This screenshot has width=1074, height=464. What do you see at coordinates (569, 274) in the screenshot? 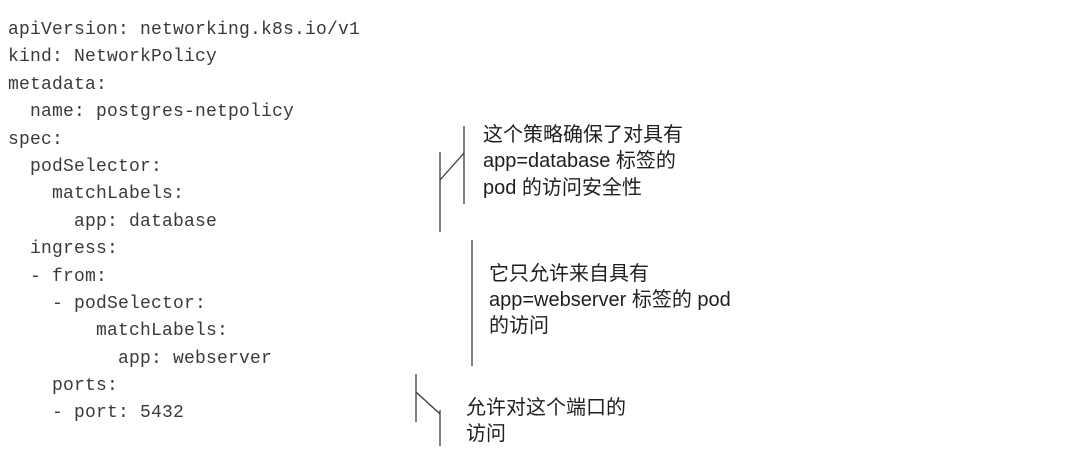
I see `annotation-ingress-source-line-1: 它只允许来自具有` at bounding box center [569, 274].